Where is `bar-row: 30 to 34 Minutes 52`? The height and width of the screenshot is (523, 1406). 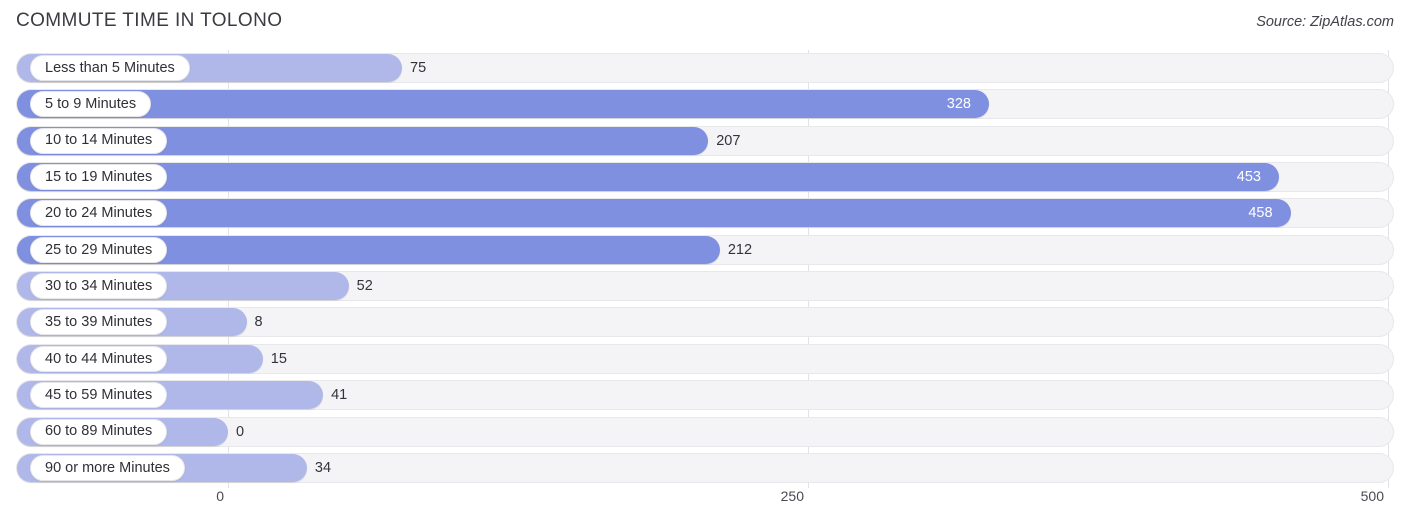
bar-row: 30 to 34 Minutes 52 is located at coordinates (703, 286).